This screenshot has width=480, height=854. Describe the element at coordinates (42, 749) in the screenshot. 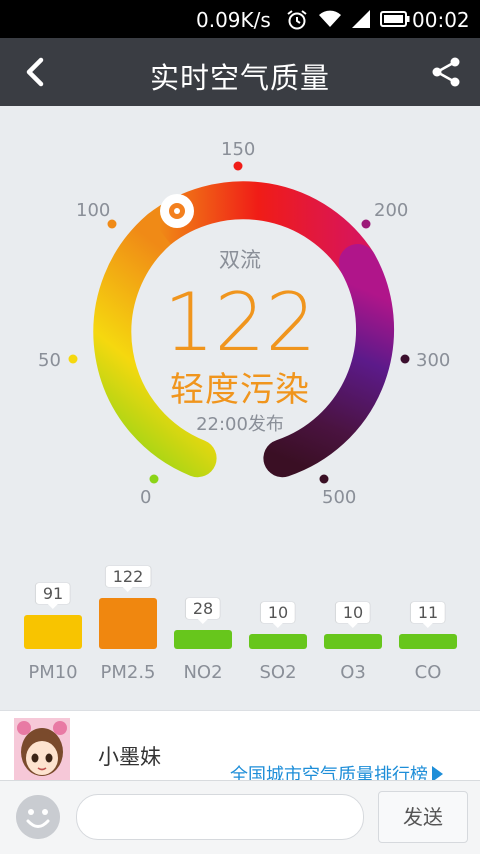

I see `avatar` at that location.